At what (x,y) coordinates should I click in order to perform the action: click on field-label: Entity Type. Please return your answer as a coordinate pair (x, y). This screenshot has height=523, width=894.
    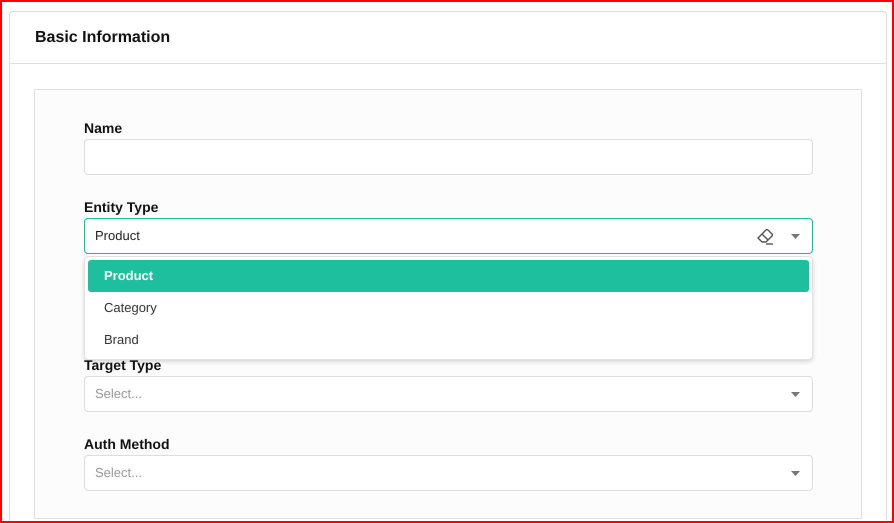
    Looking at the image, I should click on (122, 206).